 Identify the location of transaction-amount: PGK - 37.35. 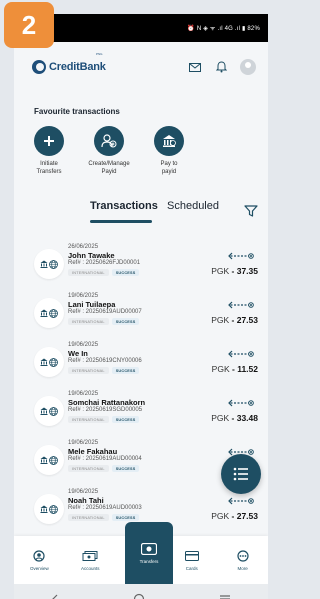
(234, 271).